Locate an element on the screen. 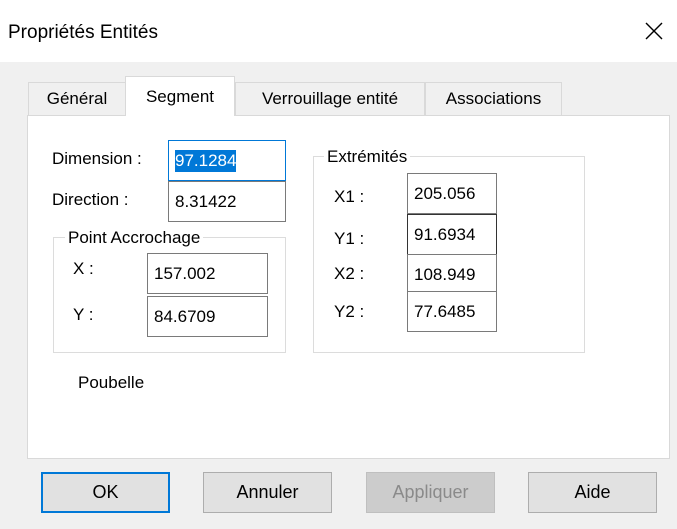 This screenshot has width=677, height=529. point-x-label: X : is located at coordinates (83, 268).